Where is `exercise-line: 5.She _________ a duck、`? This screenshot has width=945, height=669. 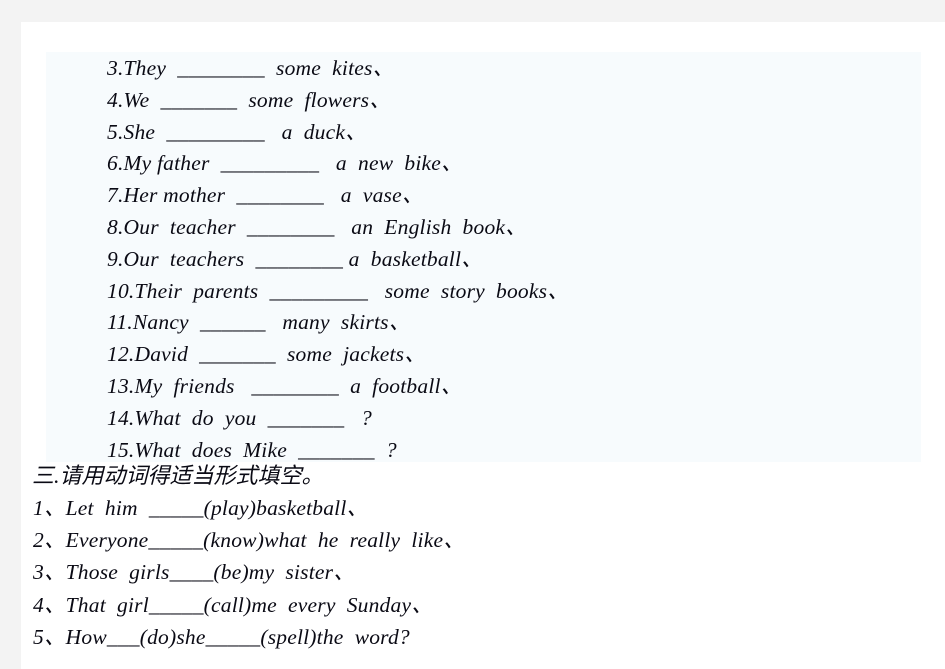
exercise-line: 5.She _________ a duck、 is located at coordinates (237, 131).